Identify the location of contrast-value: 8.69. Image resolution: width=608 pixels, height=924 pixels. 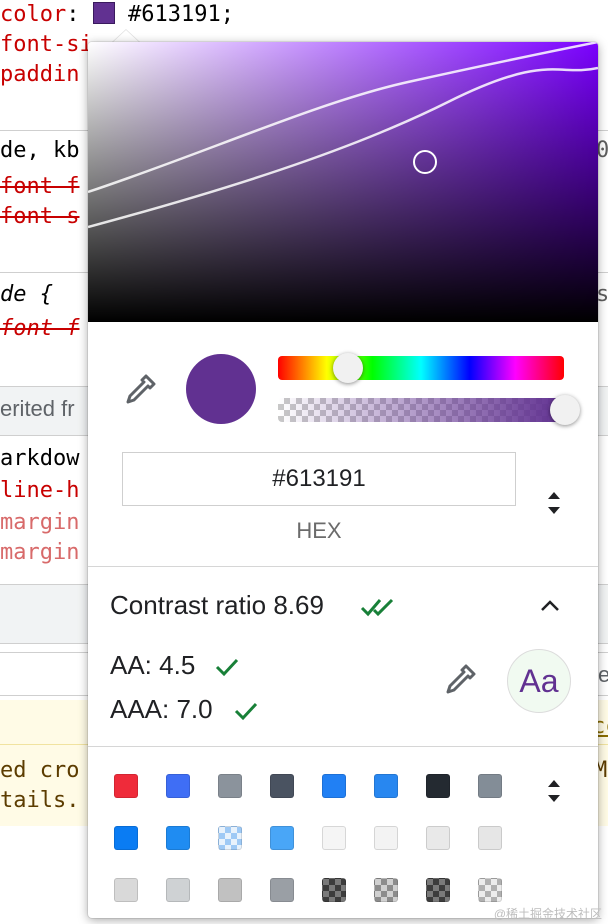
(298, 605).